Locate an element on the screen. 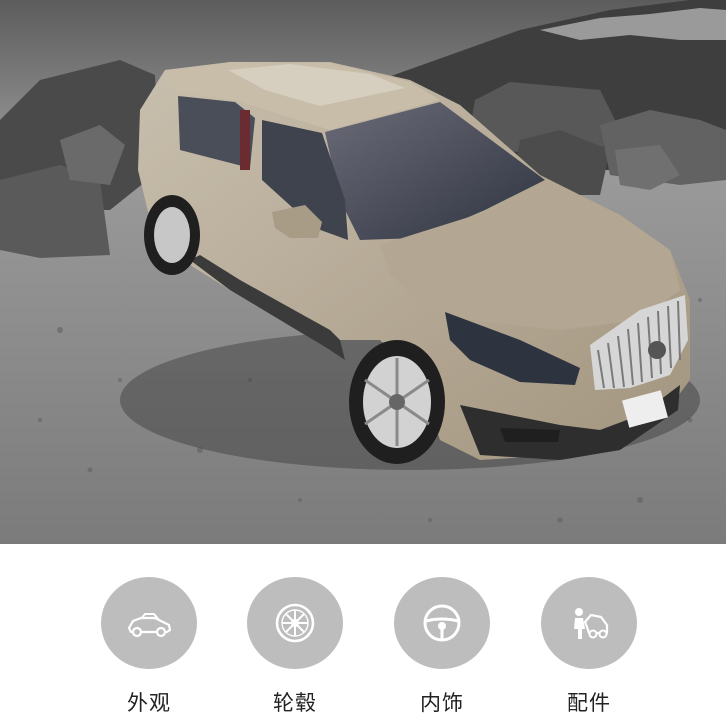 This screenshot has height=726, width=726. exterior-button is located at coordinates (149, 623).